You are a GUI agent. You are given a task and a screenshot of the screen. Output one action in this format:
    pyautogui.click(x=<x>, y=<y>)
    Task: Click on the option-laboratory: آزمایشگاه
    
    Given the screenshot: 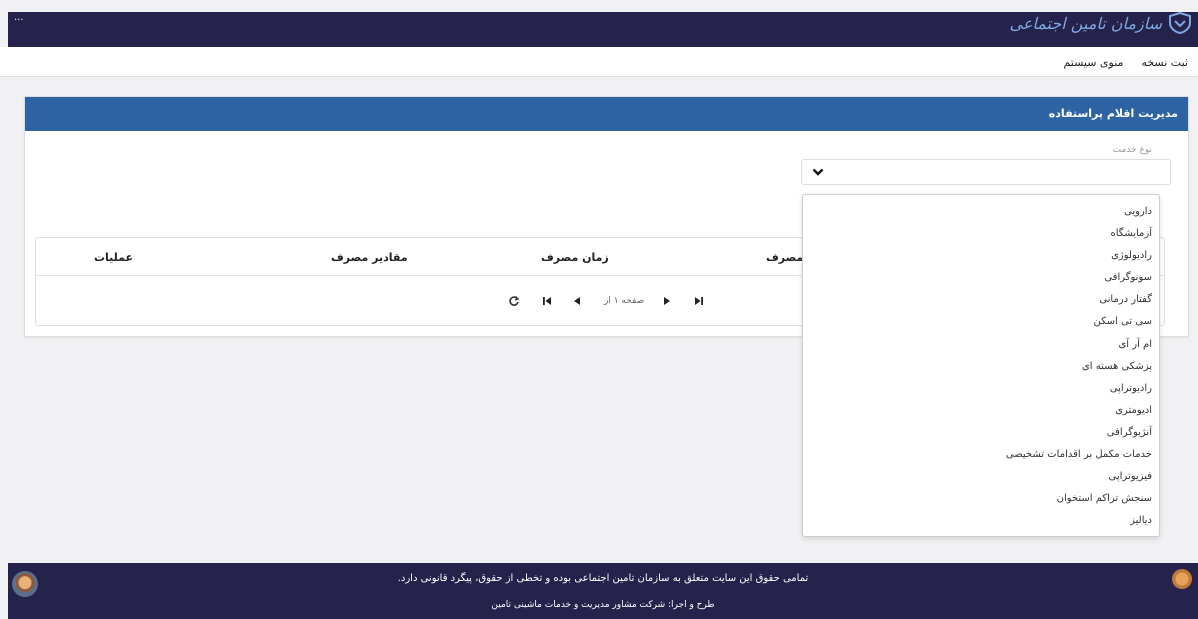 What is the action you would take?
    pyautogui.click(x=981, y=234)
    